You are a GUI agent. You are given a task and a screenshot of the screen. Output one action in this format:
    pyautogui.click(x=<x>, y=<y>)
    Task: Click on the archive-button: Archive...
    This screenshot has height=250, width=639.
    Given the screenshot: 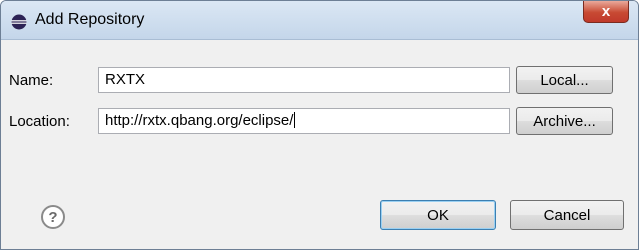 What is the action you would take?
    pyautogui.click(x=564, y=121)
    